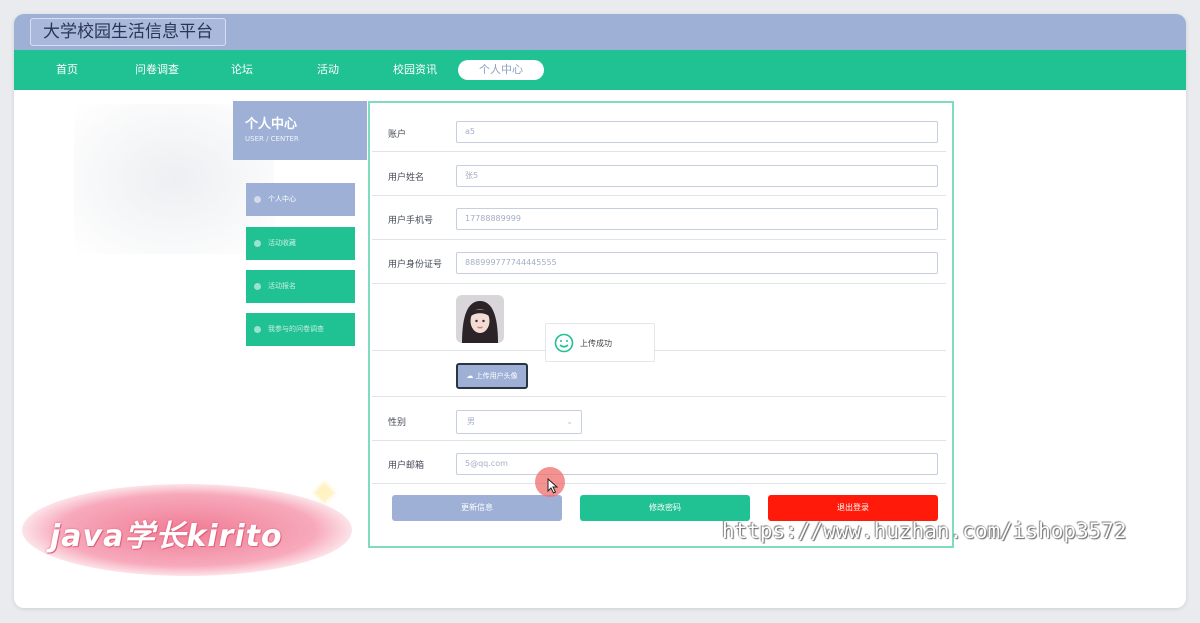  I want to click on sparkle-icon: ✦, so click(324, 494).